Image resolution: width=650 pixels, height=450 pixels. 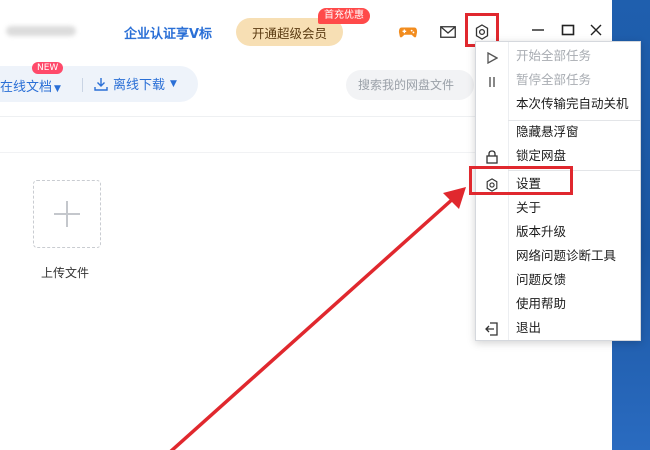 What do you see at coordinates (492, 58) in the screenshot?
I see `play-icon` at bounding box center [492, 58].